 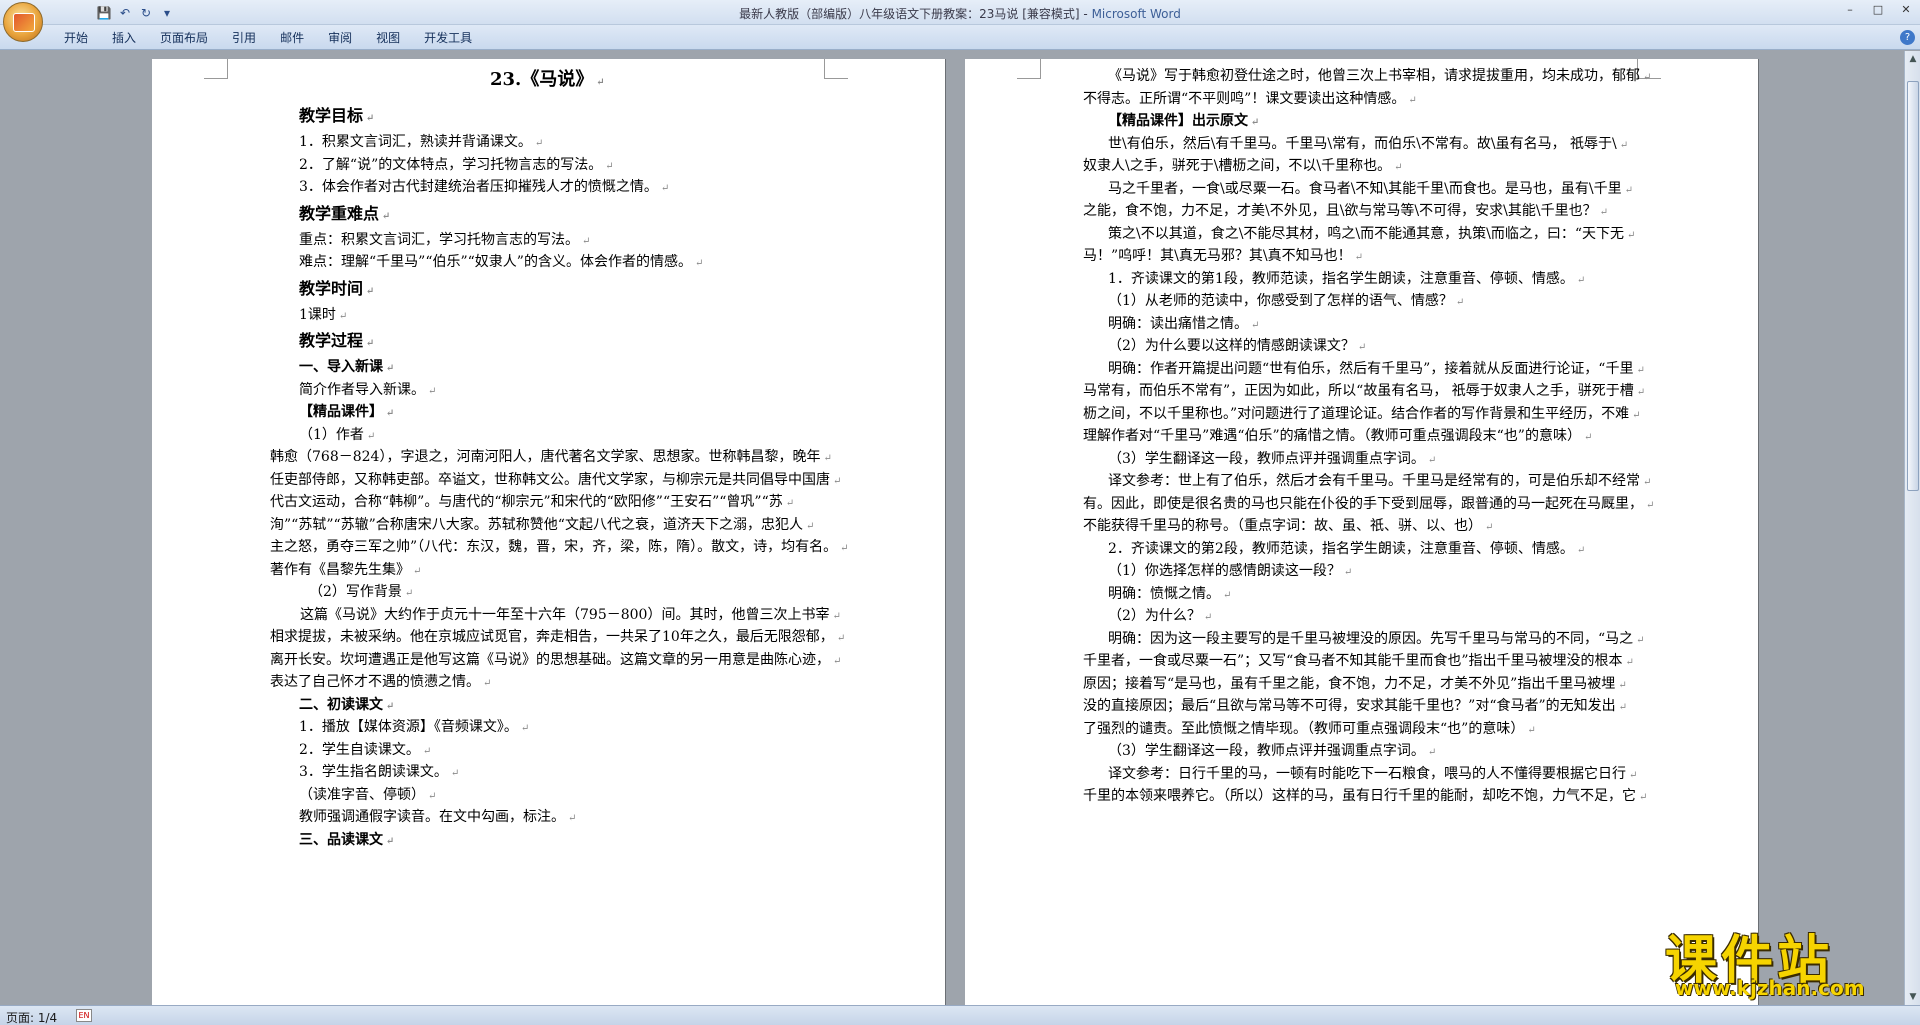 I want to click on line-text: 【精品课件】出示原文, so click(x=1178, y=121).